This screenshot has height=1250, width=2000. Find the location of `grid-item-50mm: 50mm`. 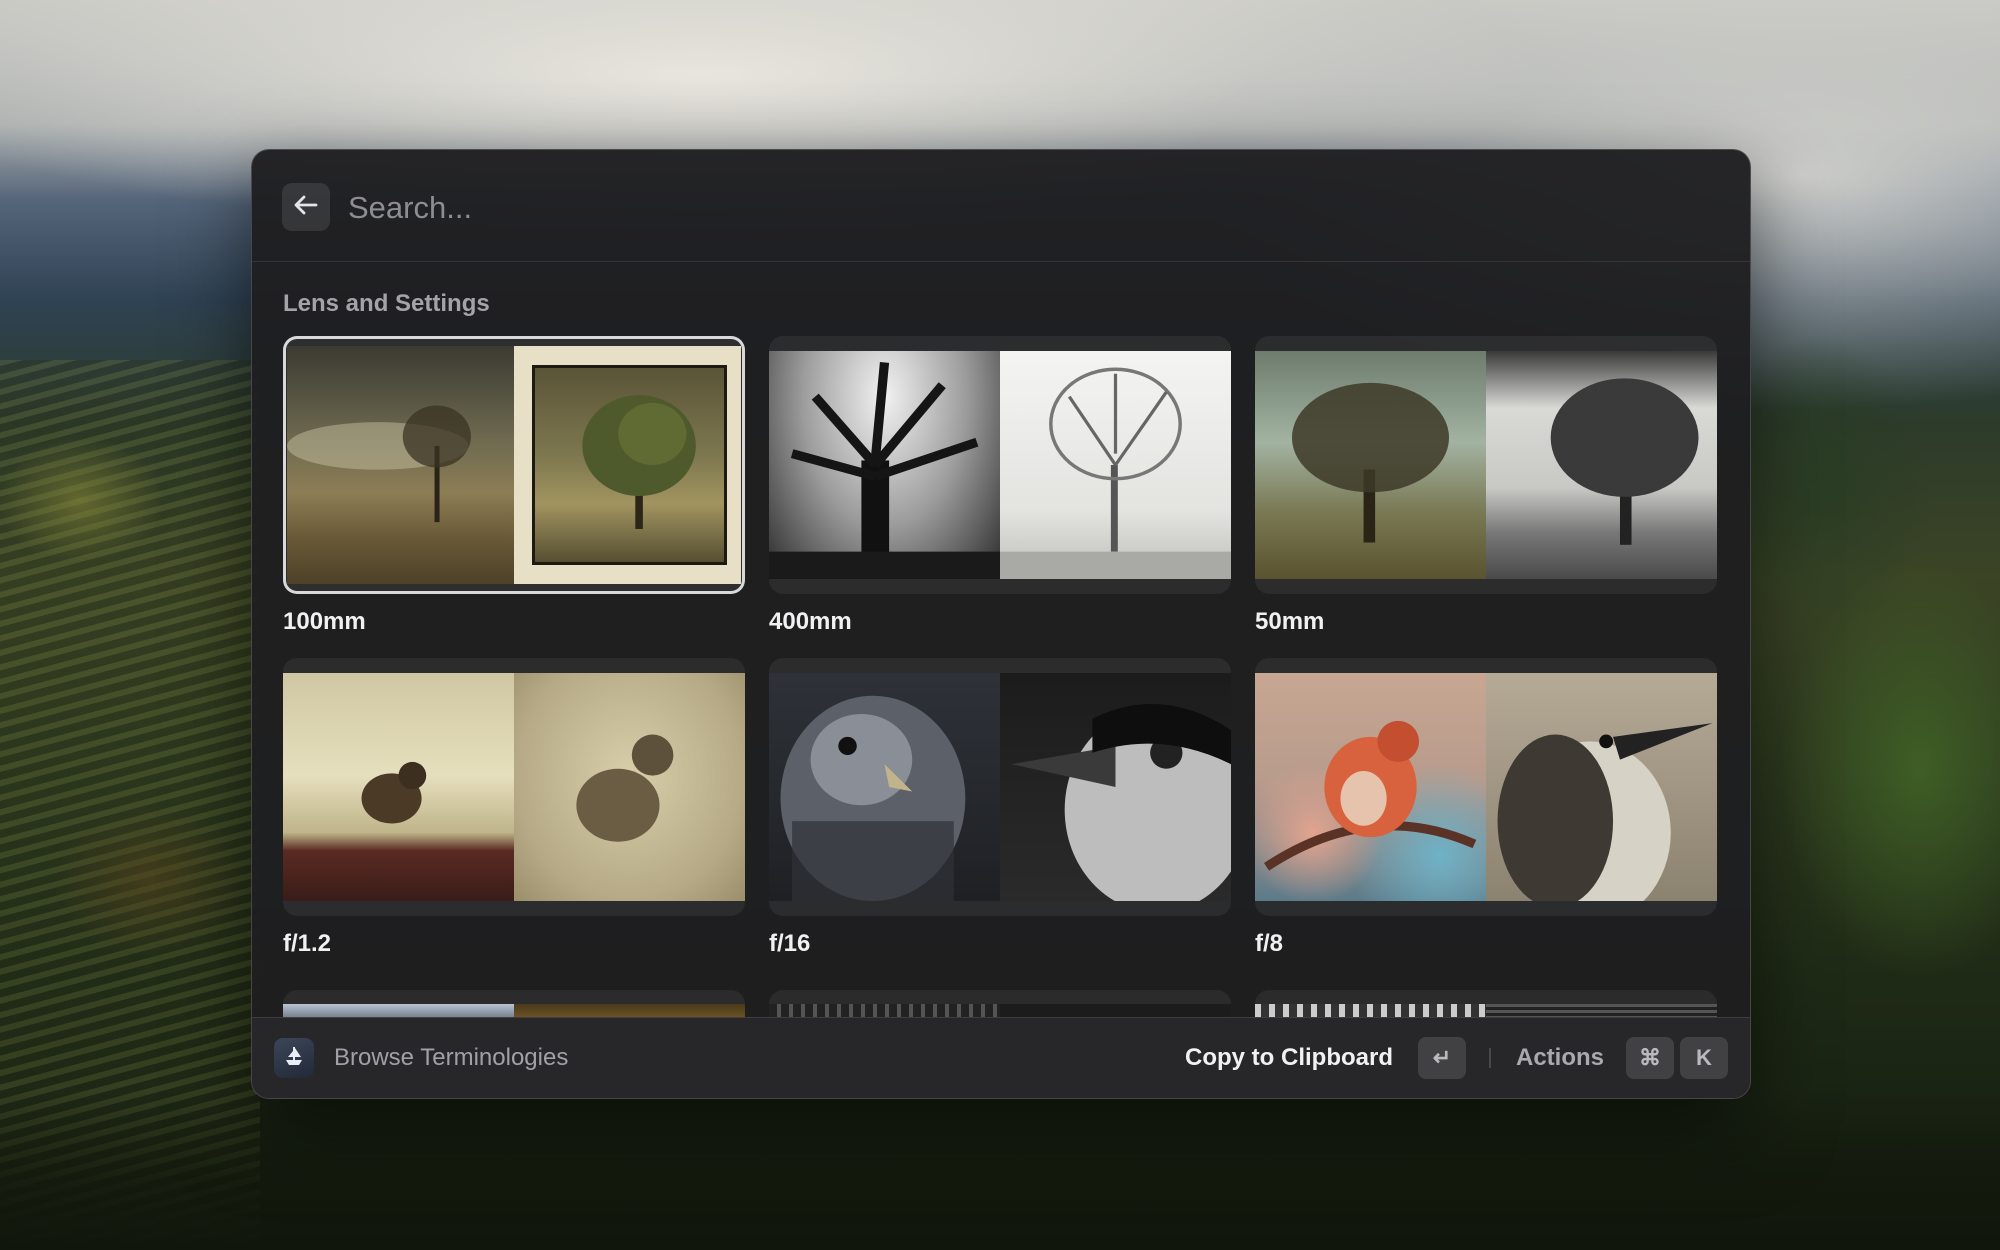

grid-item-50mm: 50mm is located at coordinates (1486, 486).